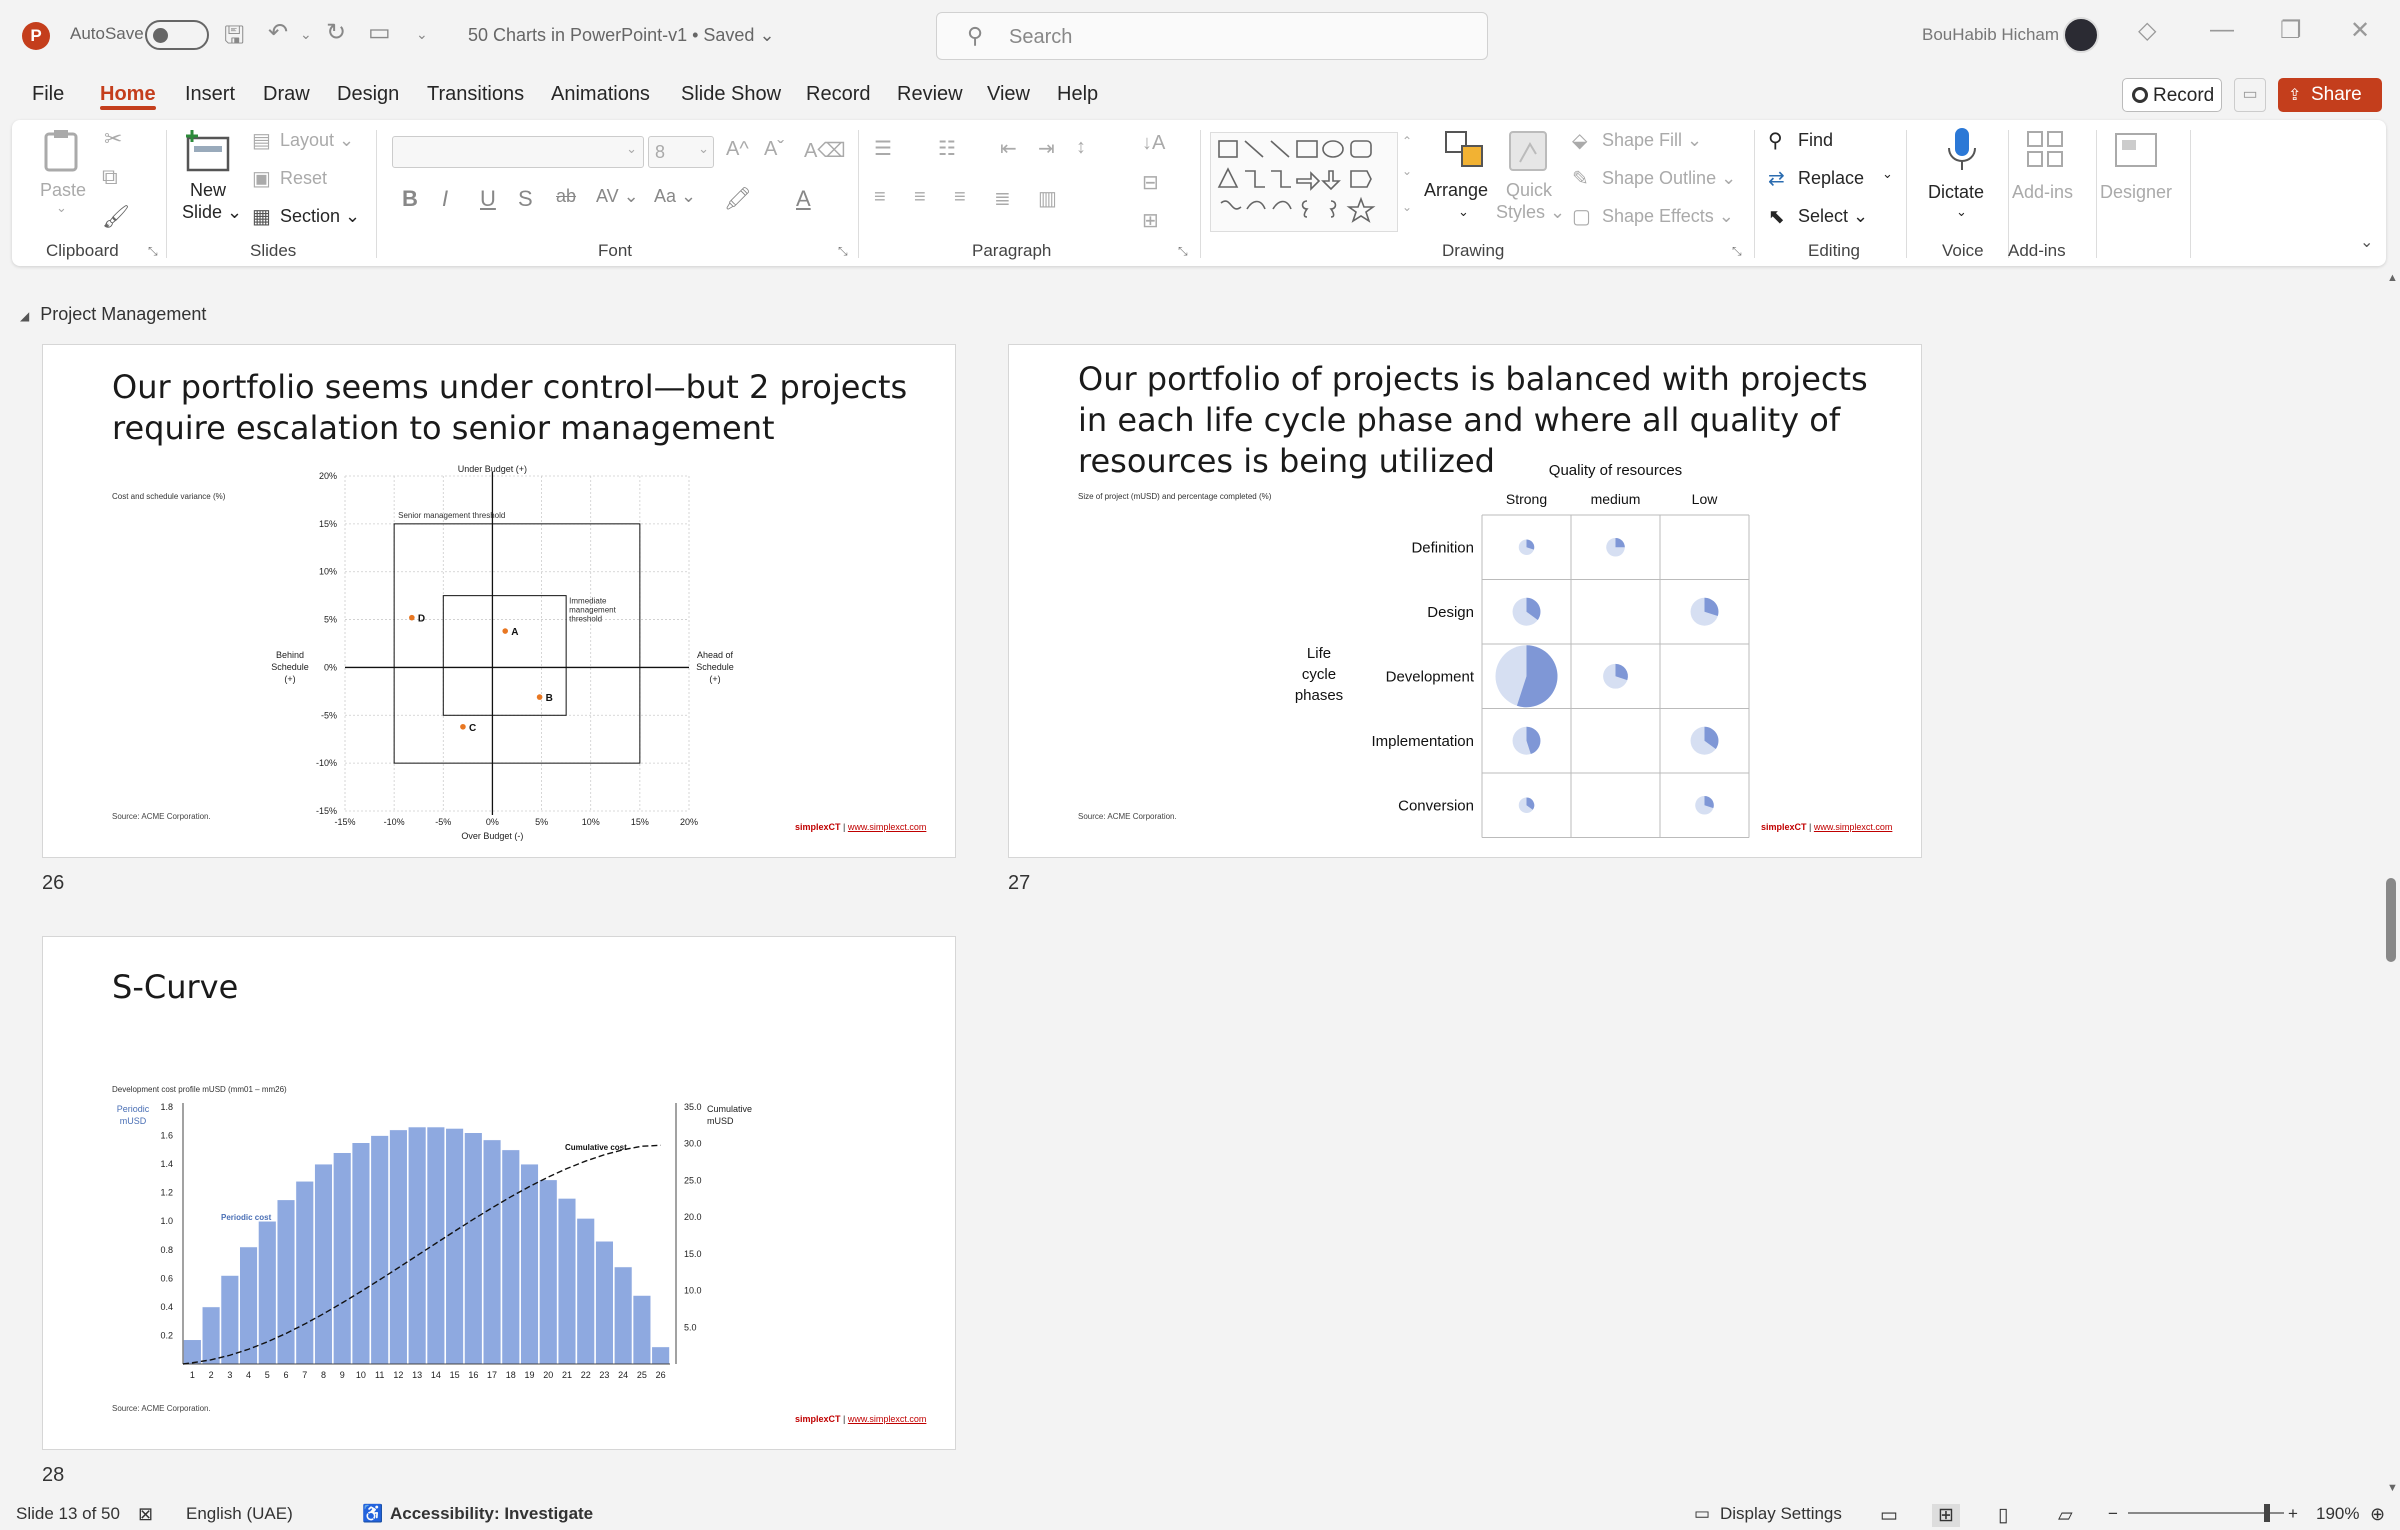  I want to click on spelling-icon: ⊠, so click(145, 1514).